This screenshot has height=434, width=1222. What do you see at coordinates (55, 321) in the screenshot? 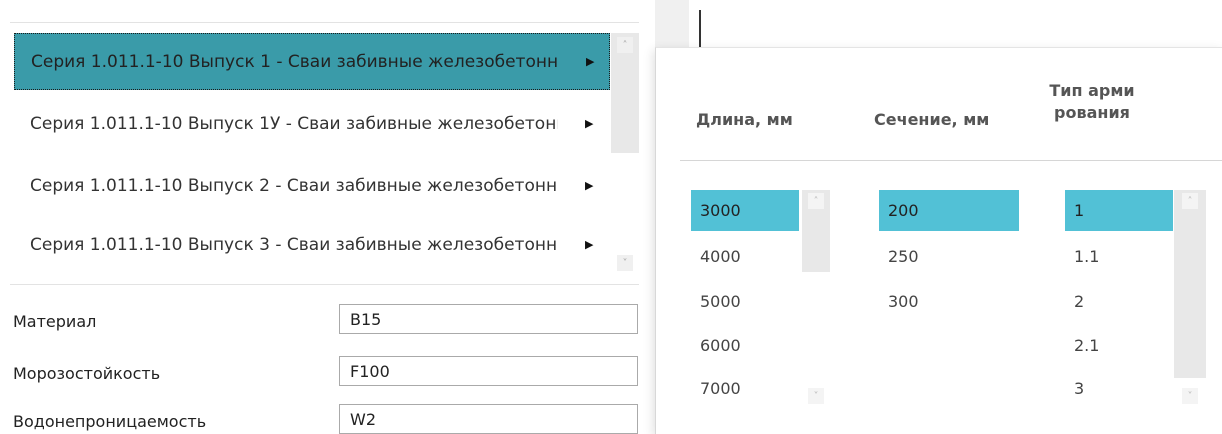
I see `material-label: Материал` at bounding box center [55, 321].